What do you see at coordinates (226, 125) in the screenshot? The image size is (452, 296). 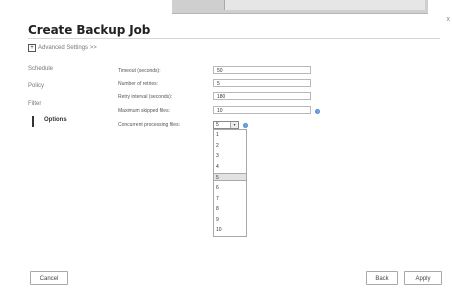 I see `concurrent-files-select: 5 ▾` at bounding box center [226, 125].